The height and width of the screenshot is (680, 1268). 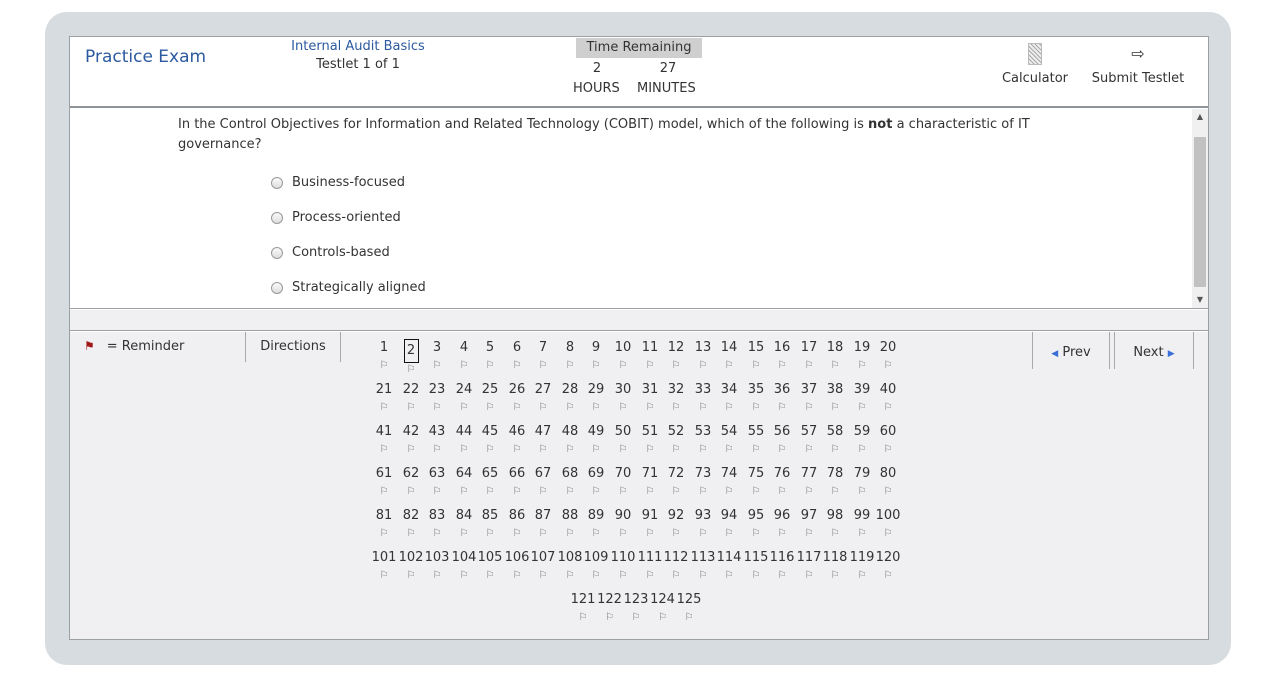 What do you see at coordinates (570, 391) in the screenshot?
I see `question-number: 28` at bounding box center [570, 391].